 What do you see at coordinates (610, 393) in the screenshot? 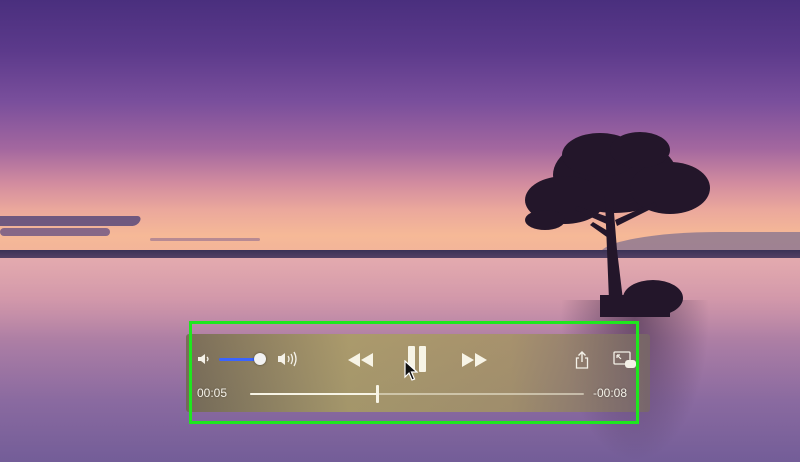
I see `remaining-time: -00:08` at bounding box center [610, 393].